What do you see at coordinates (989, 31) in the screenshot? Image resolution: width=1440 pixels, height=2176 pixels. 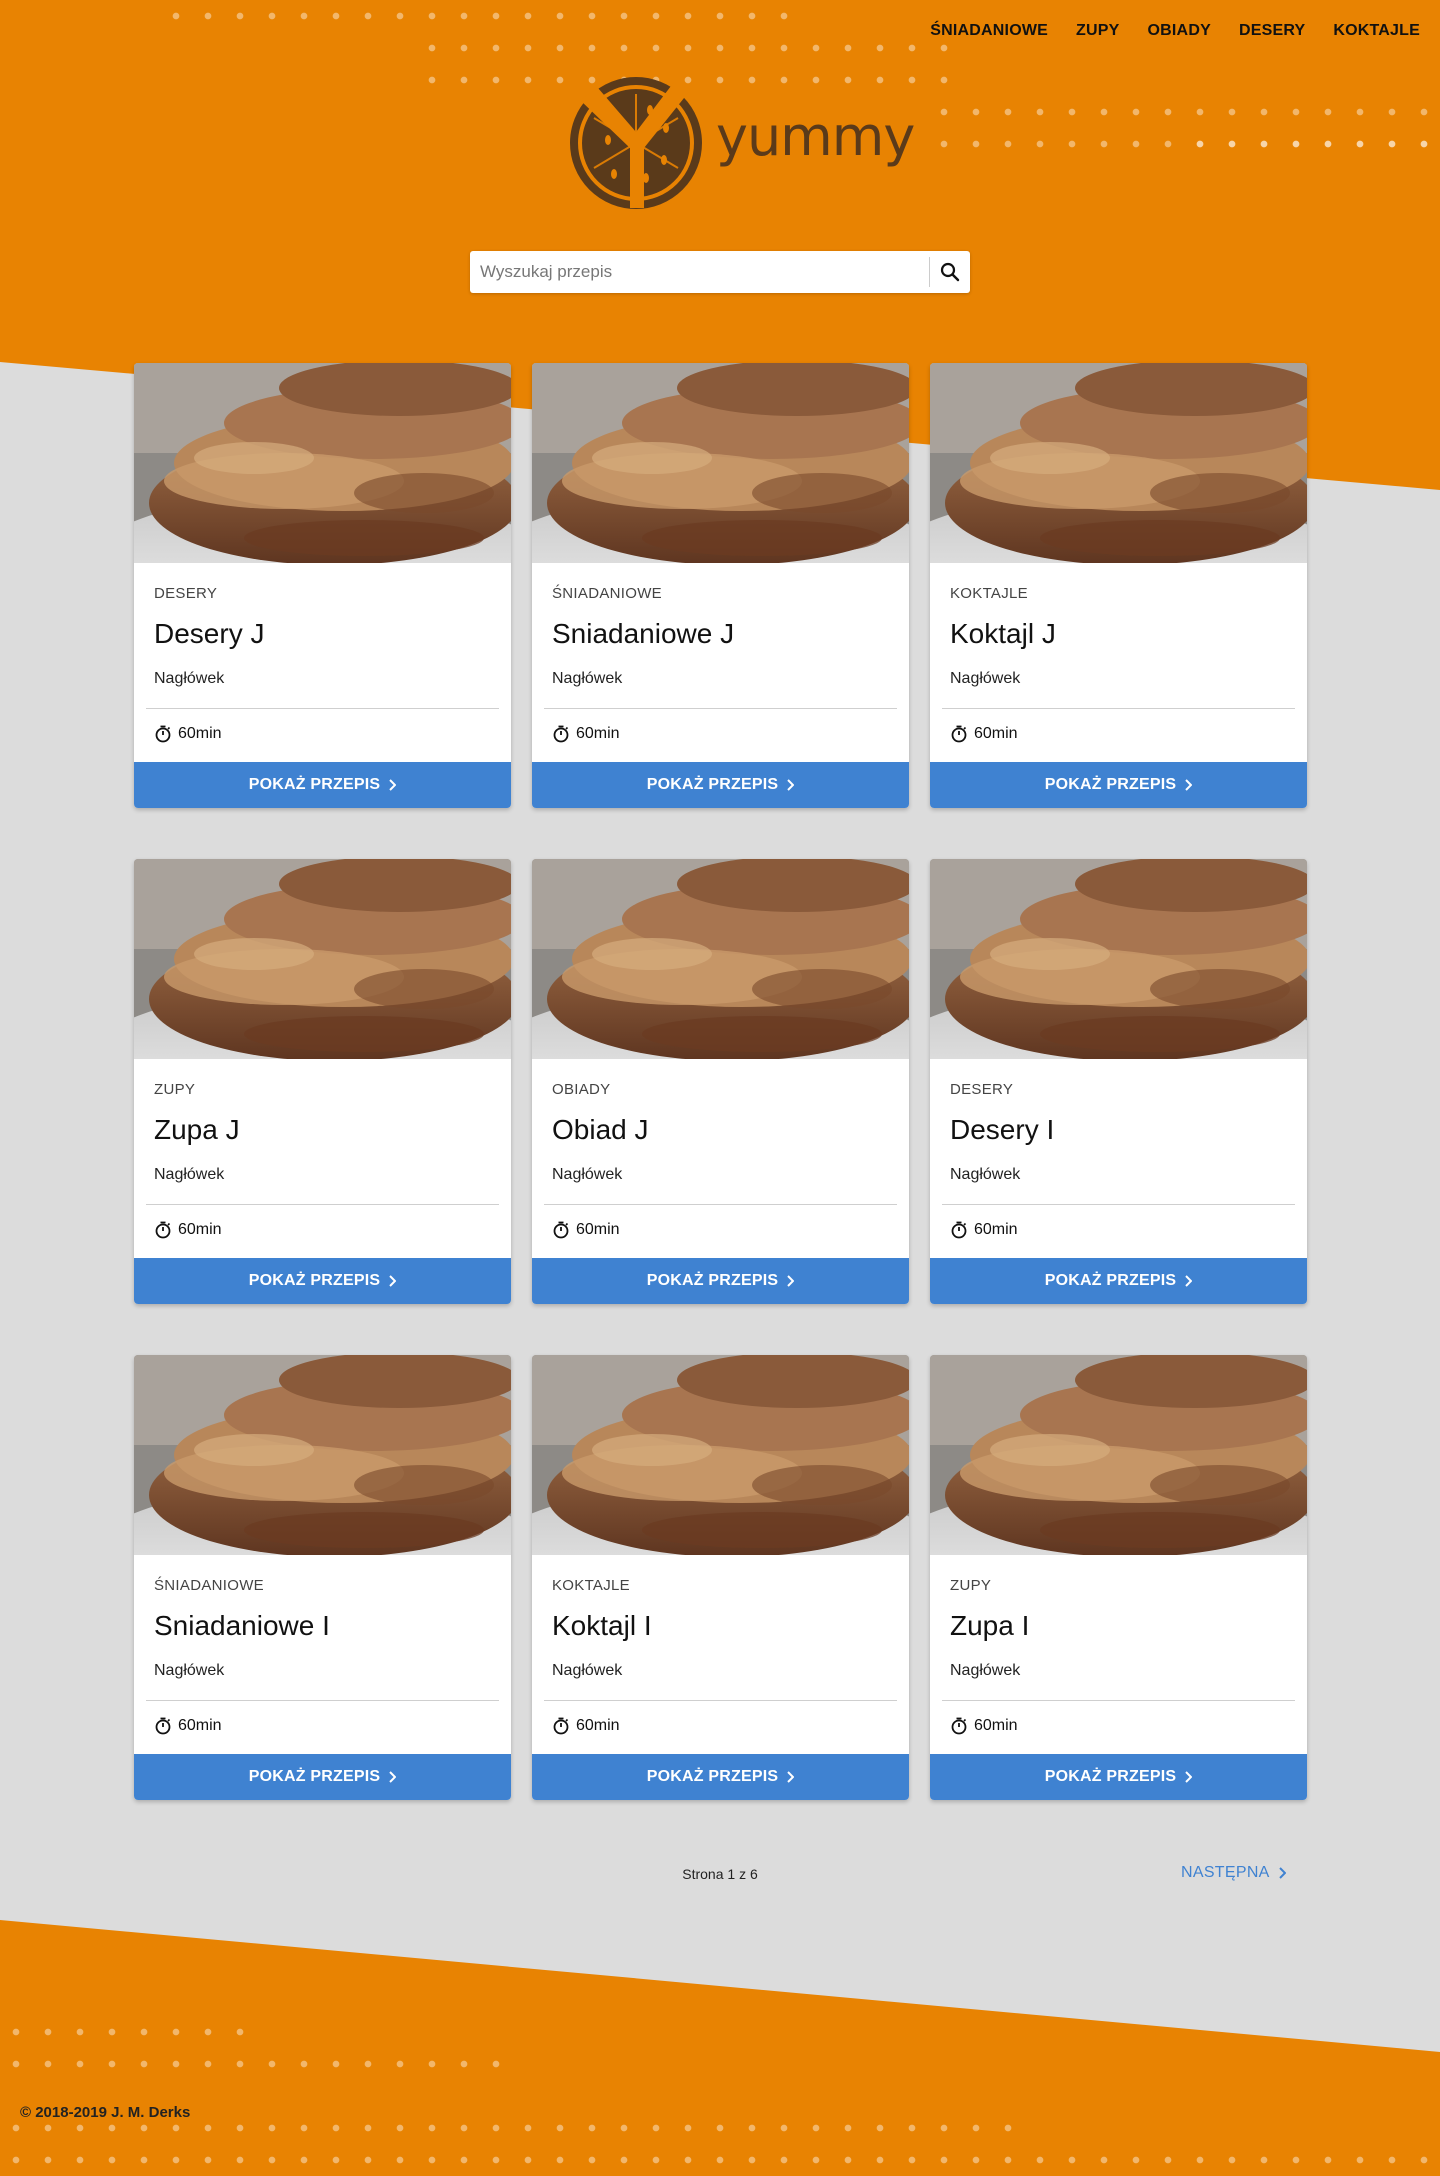 I see `nav-item-sniadaniowe: ŚNIADANIOWE` at bounding box center [989, 31].